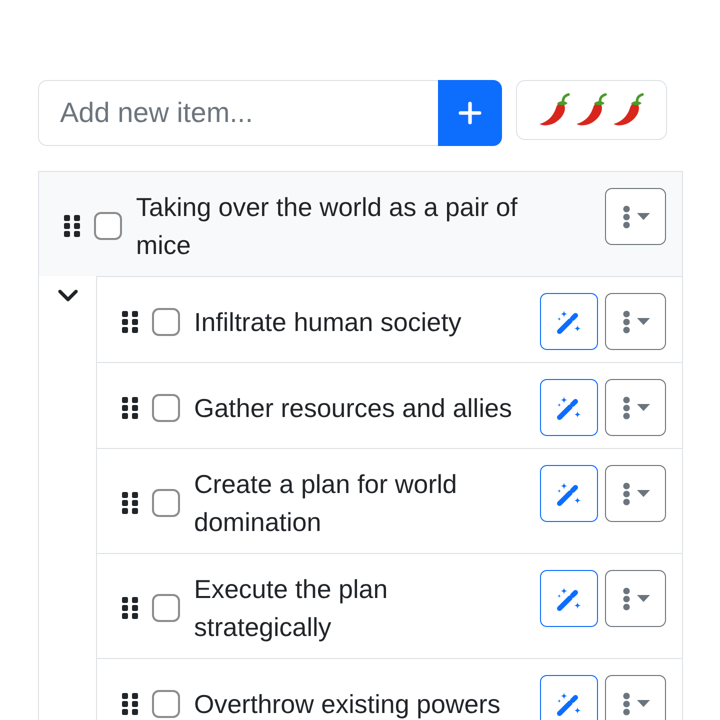  What do you see at coordinates (348, 704) in the screenshot?
I see `item-text: Overthrow existing powers` at bounding box center [348, 704].